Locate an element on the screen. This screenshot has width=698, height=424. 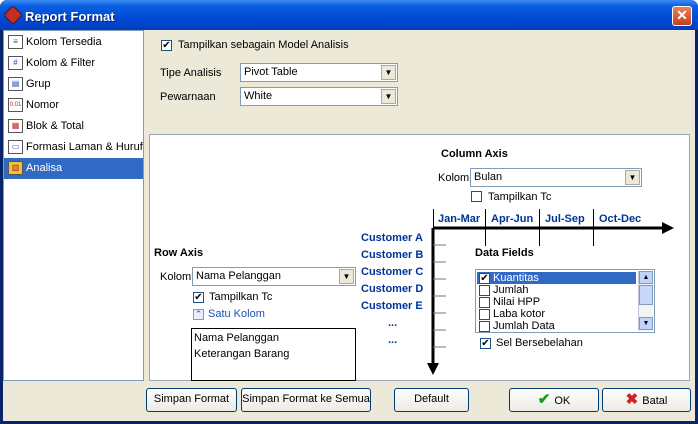
scroll-up-icon: ▲ is located at coordinates (646, 277).